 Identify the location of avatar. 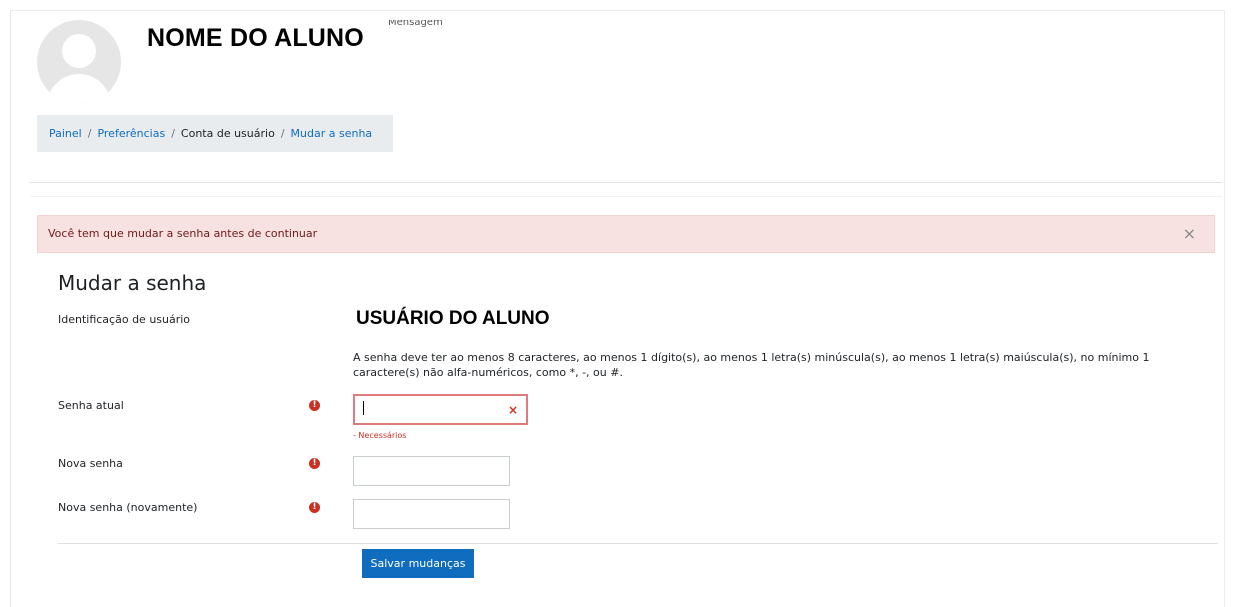
(79, 62).